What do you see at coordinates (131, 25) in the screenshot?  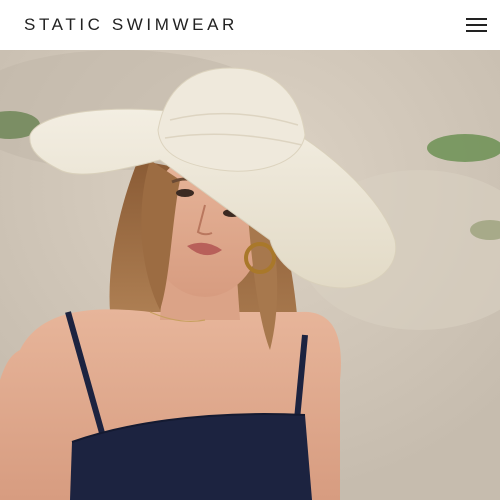 I see `brand-logo: STATIC SWIMWEAR` at bounding box center [131, 25].